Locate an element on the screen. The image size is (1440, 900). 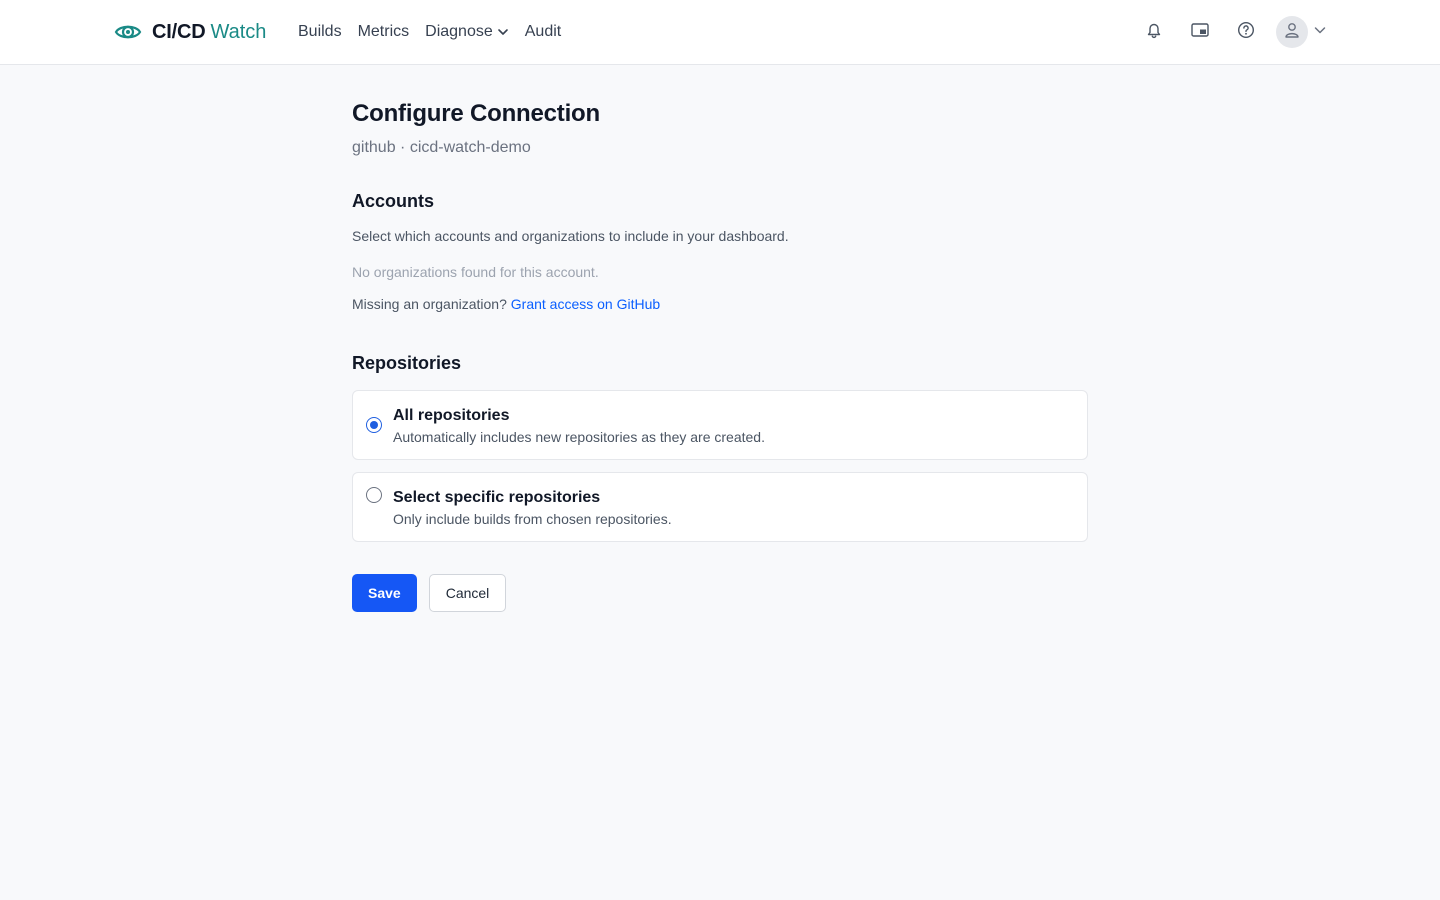
accounts-empty-state: No organizations found for this account. is located at coordinates (475, 272).